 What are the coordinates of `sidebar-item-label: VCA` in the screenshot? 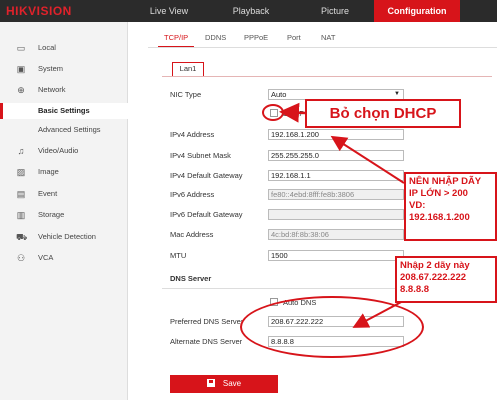 It's located at (46, 257).